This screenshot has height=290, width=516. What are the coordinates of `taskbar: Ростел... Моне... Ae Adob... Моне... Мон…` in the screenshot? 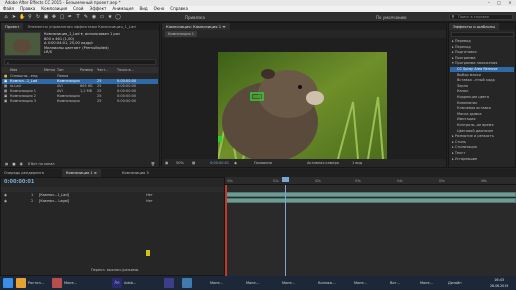 It's located at (258, 283).